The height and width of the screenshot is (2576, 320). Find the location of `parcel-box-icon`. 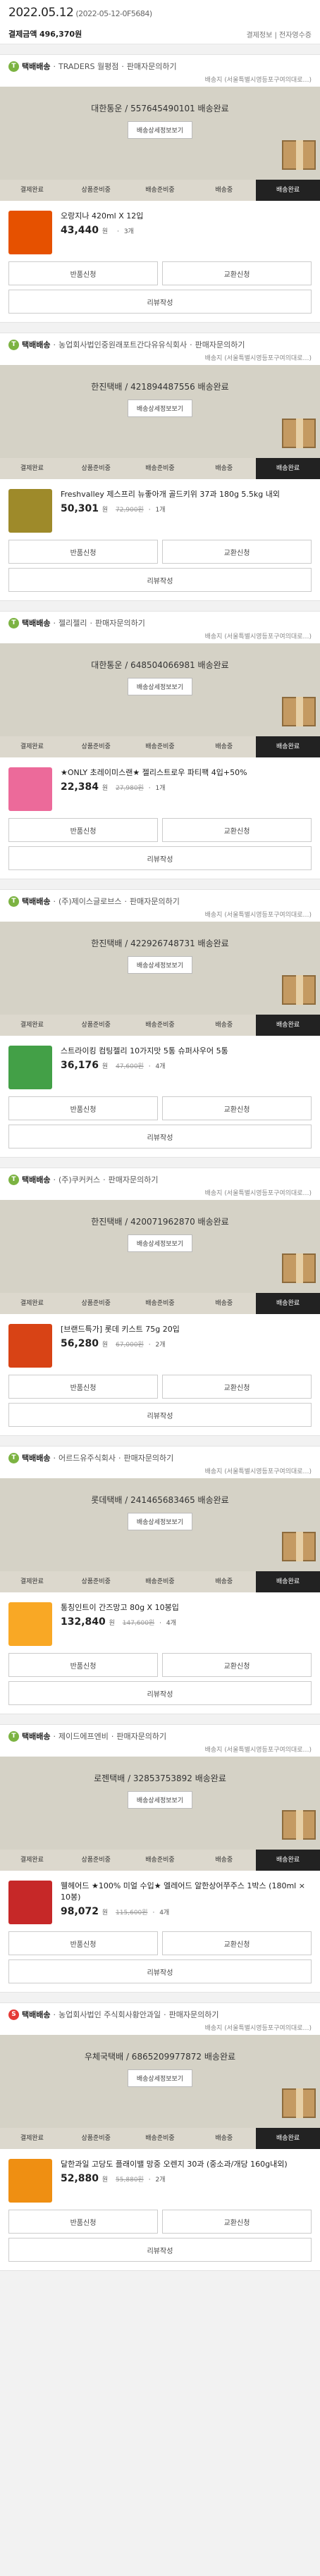

parcel-box-icon is located at coordinates (299, 433).